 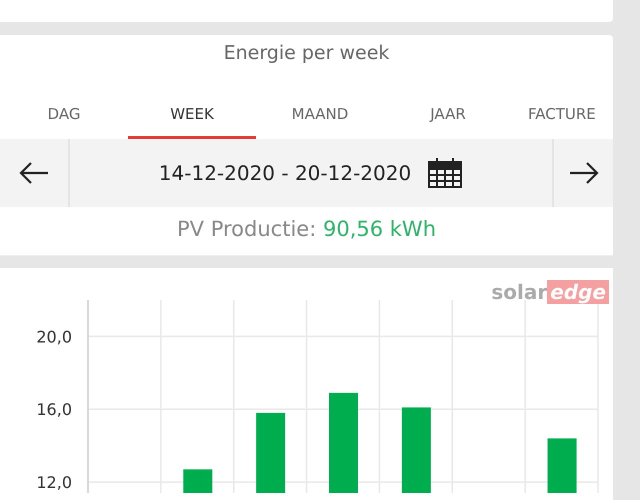 I want to click on axis-label: 16,0, so click(x=54, y=410).